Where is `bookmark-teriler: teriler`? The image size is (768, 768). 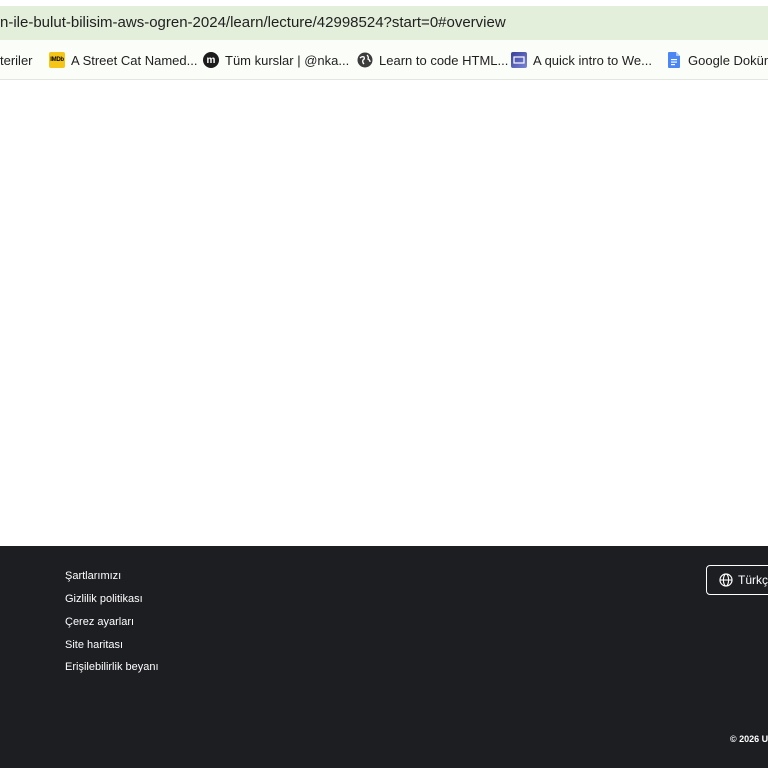 bookmark-teriler: teriler is located at coordinates (16, 60).